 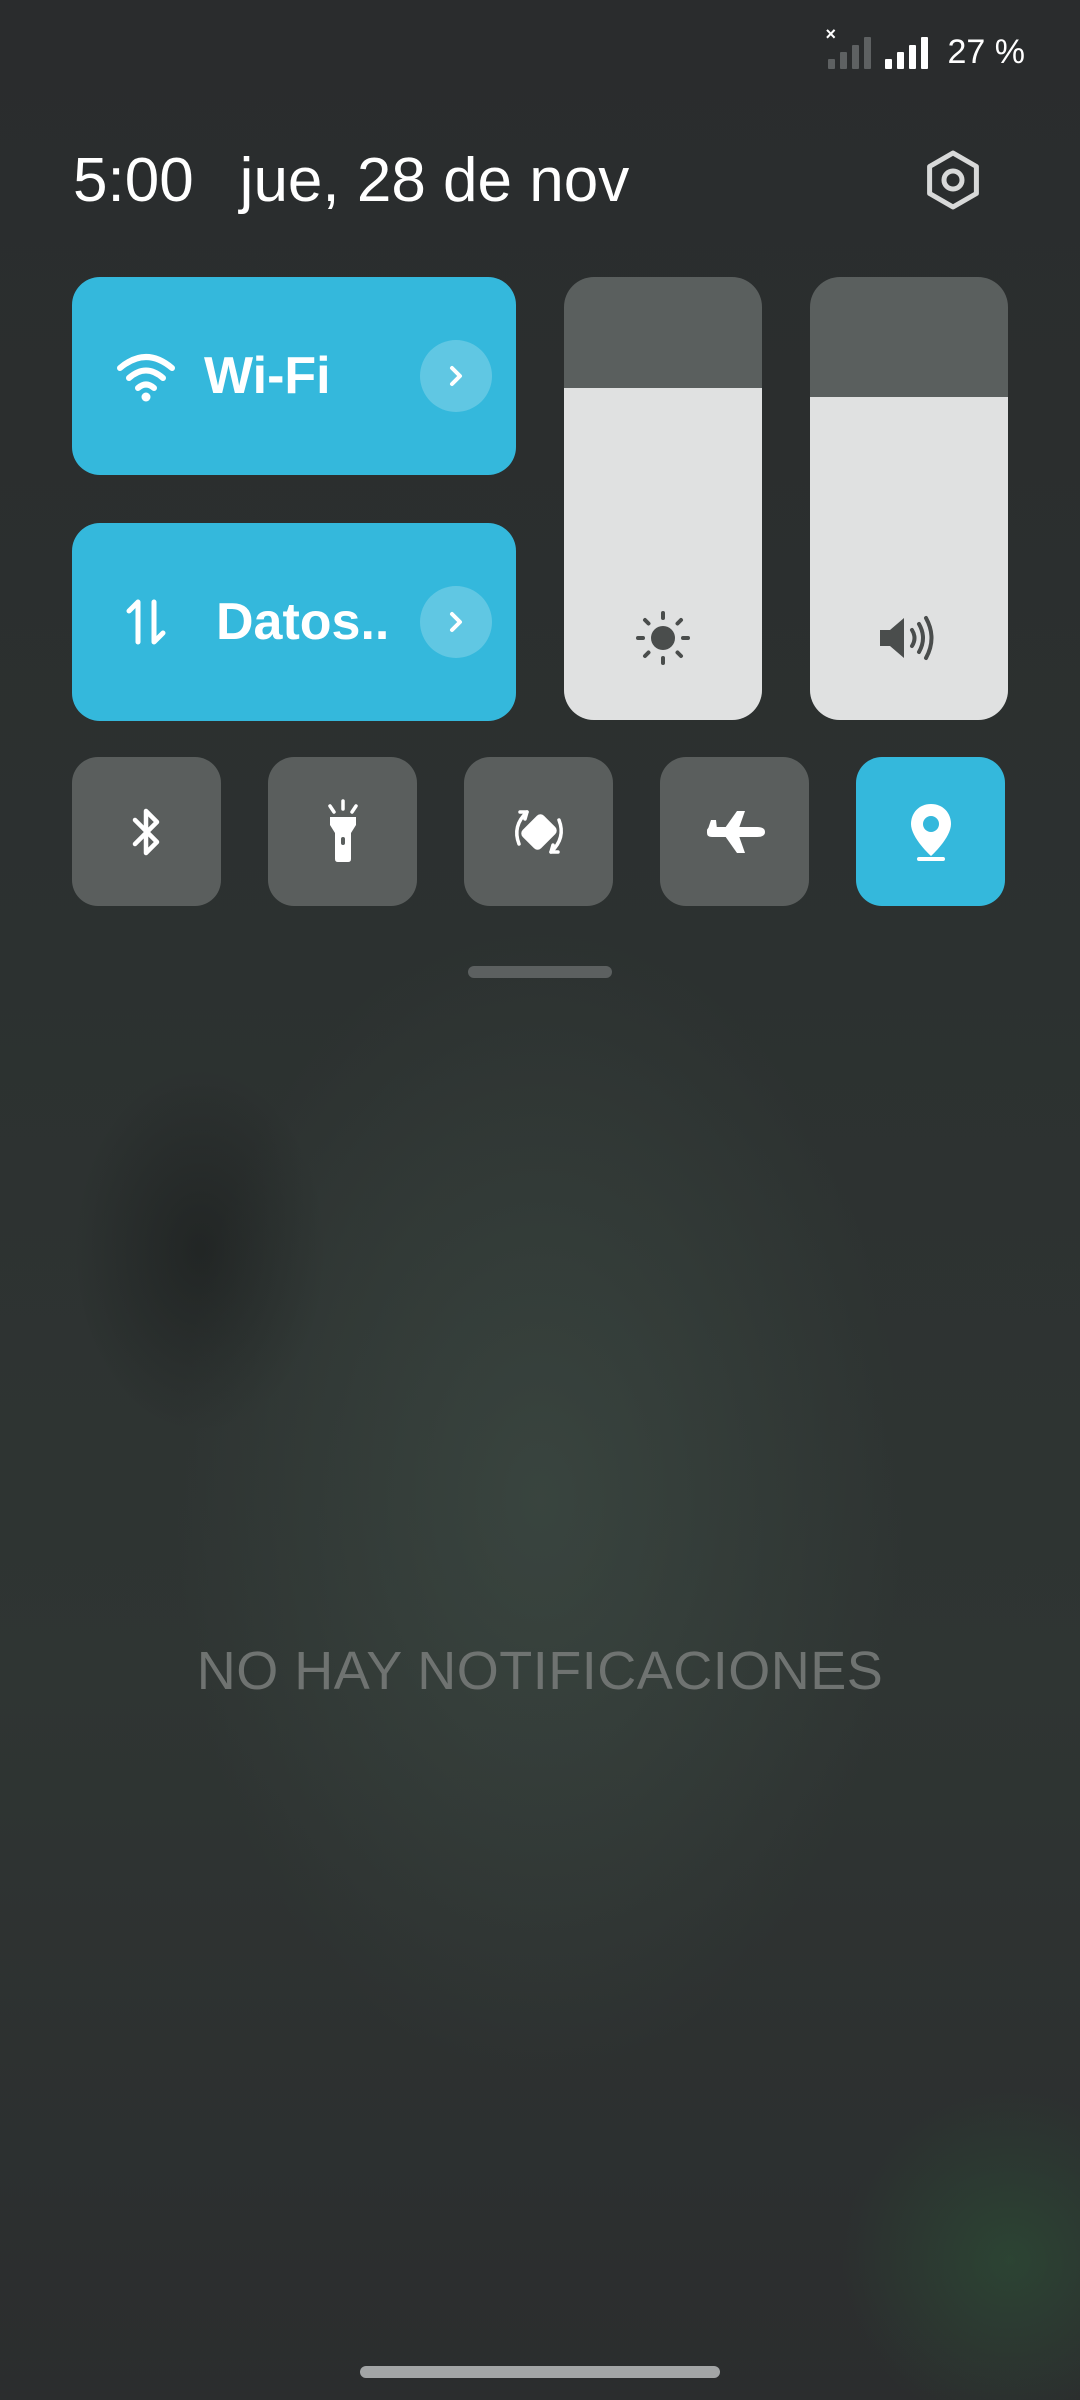 I want to click on gear-icon, so click(x=953, y=180).